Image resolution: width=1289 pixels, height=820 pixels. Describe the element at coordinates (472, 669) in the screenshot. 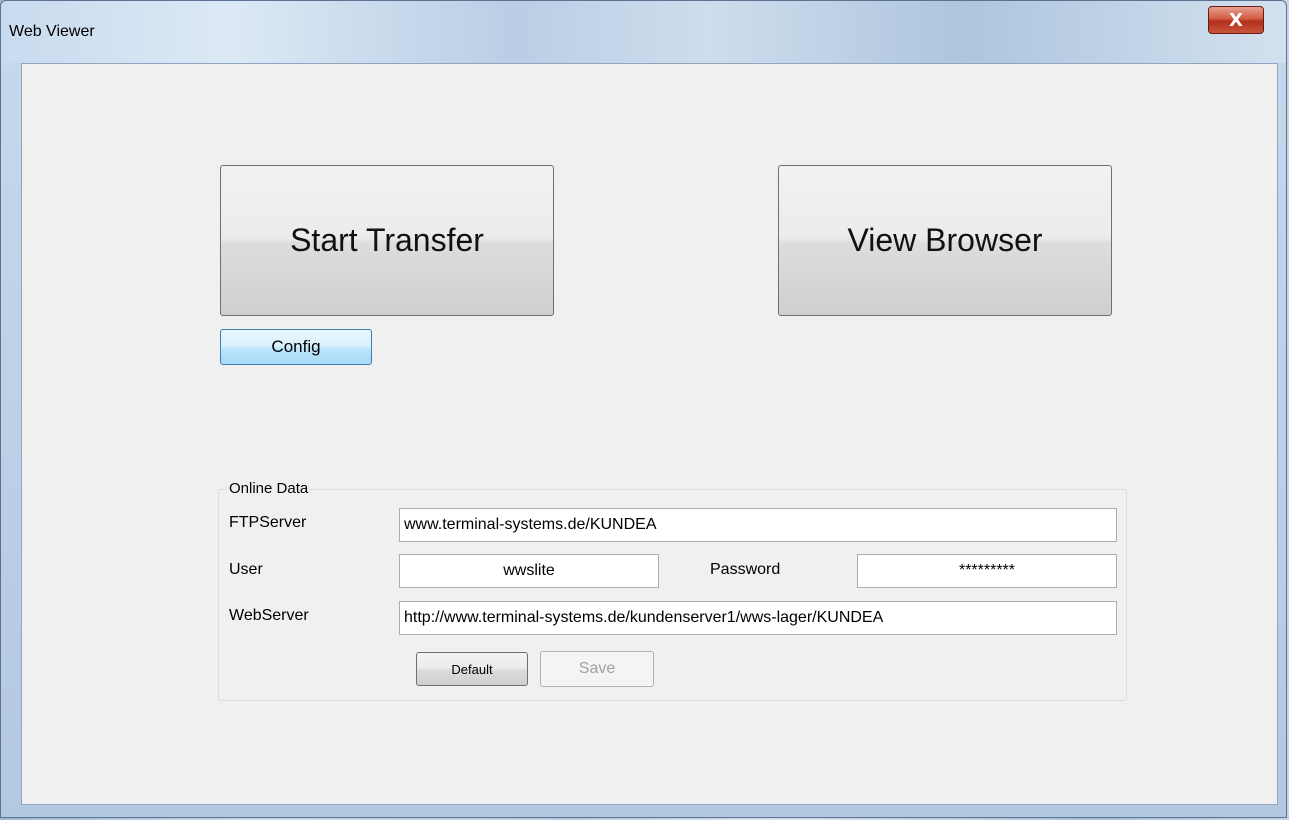

I see `default-button: Default` at that location.